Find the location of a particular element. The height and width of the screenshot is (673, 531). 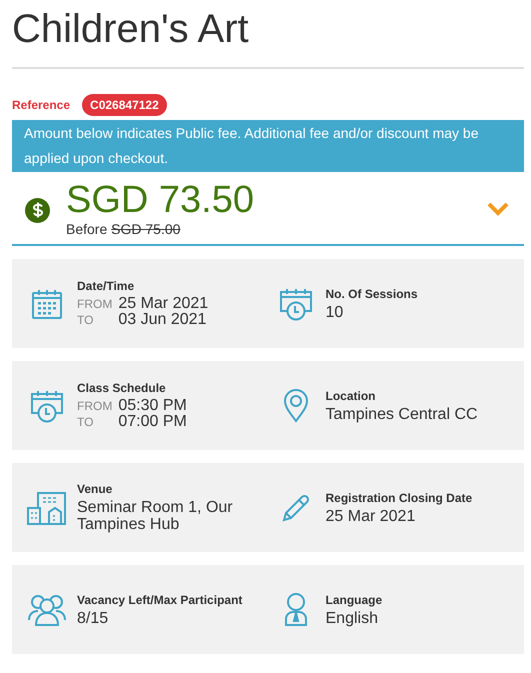

info-label: Registration Closing Date is located at coordinates (399, 498).